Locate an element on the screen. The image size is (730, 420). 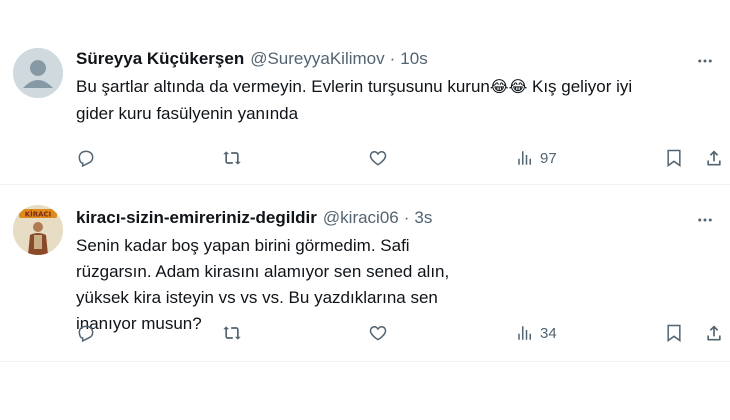
emoji: 😂😂 is located at coordinates (508, 87).